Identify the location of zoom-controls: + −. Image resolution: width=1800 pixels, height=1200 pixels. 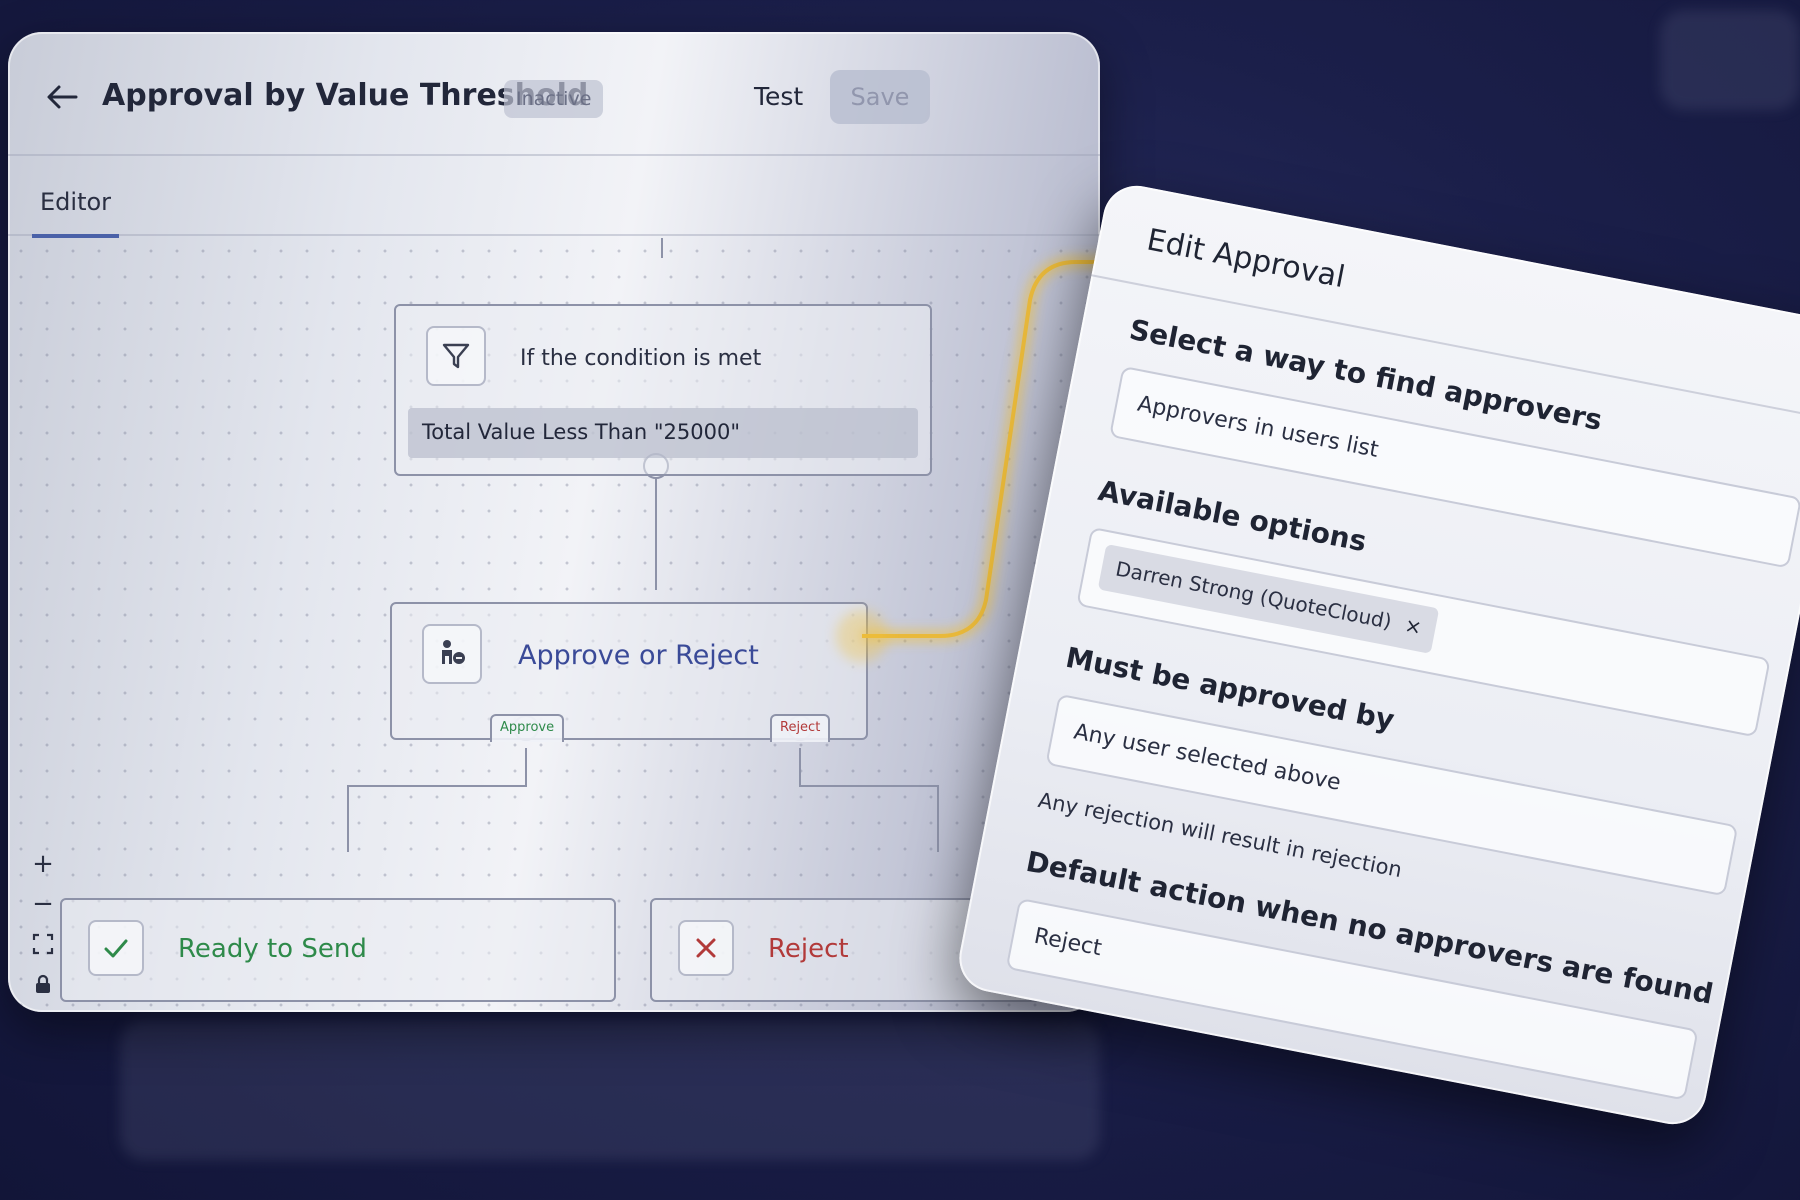
(43, 924).